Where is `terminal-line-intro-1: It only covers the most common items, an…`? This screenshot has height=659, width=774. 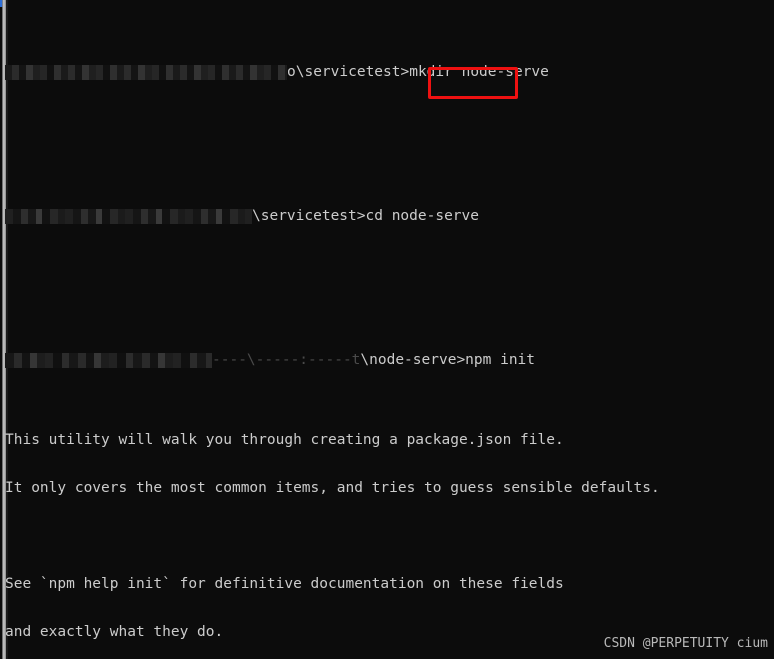 terminal-line-intro-1: It only covers the most common items, an… is located at coordinates (332, 488).